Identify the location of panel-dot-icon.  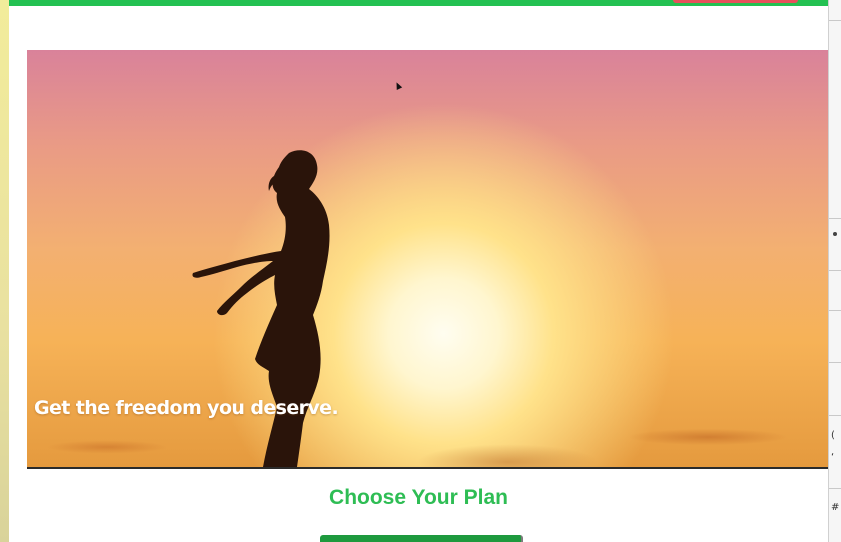
(835, 234).